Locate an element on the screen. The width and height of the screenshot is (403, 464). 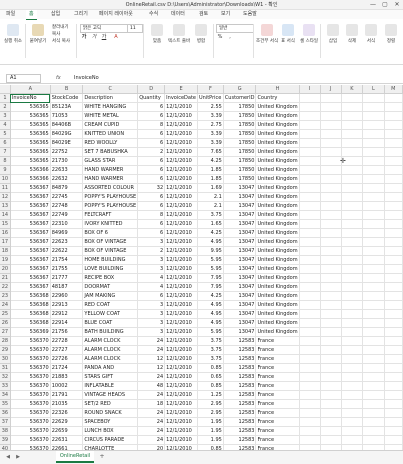
column-header: D is located at coordinates (151, 89).